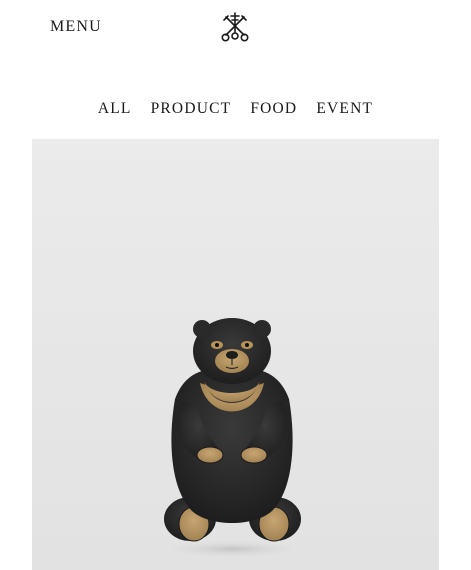 This screenshot has width=471, height=570. Describe the element at coordinates (232, 438) in the screenshot. I see `sun-bear-figure` at that location.